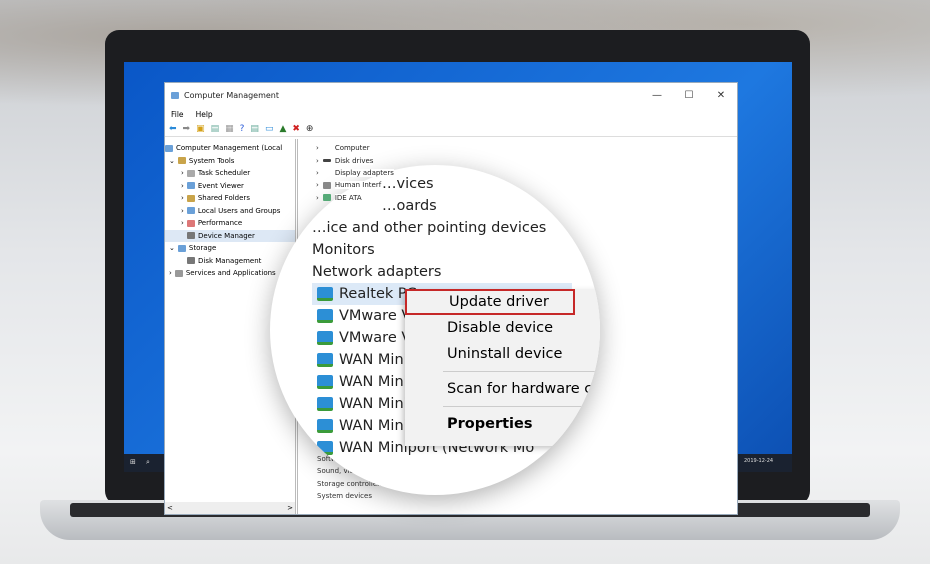 Image resolution: width=930 pixels, height=564 pixels. What do you see at coordinates (230, 223) in the screenshot?
I see `tree-item-performance: › Performance` at bounding box center [230, 223].